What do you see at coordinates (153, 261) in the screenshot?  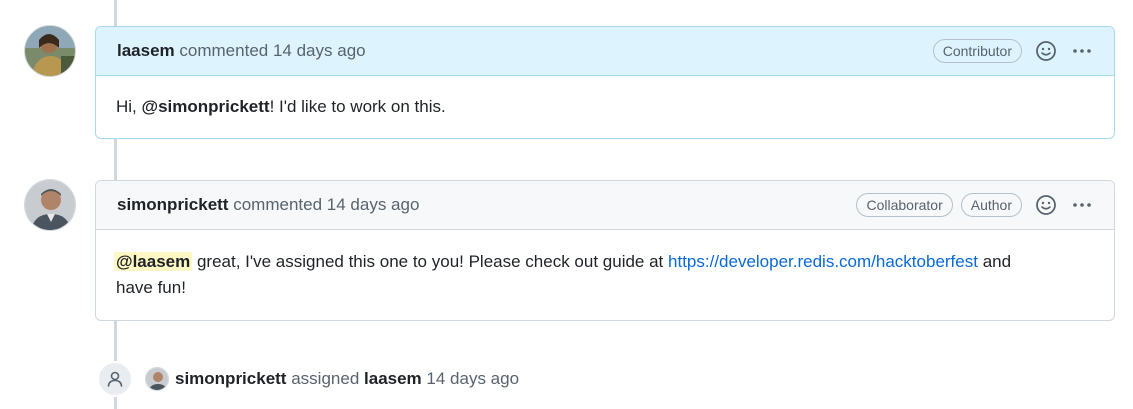 I see `mention-link: @laasem` at bounding box center [153, 261].